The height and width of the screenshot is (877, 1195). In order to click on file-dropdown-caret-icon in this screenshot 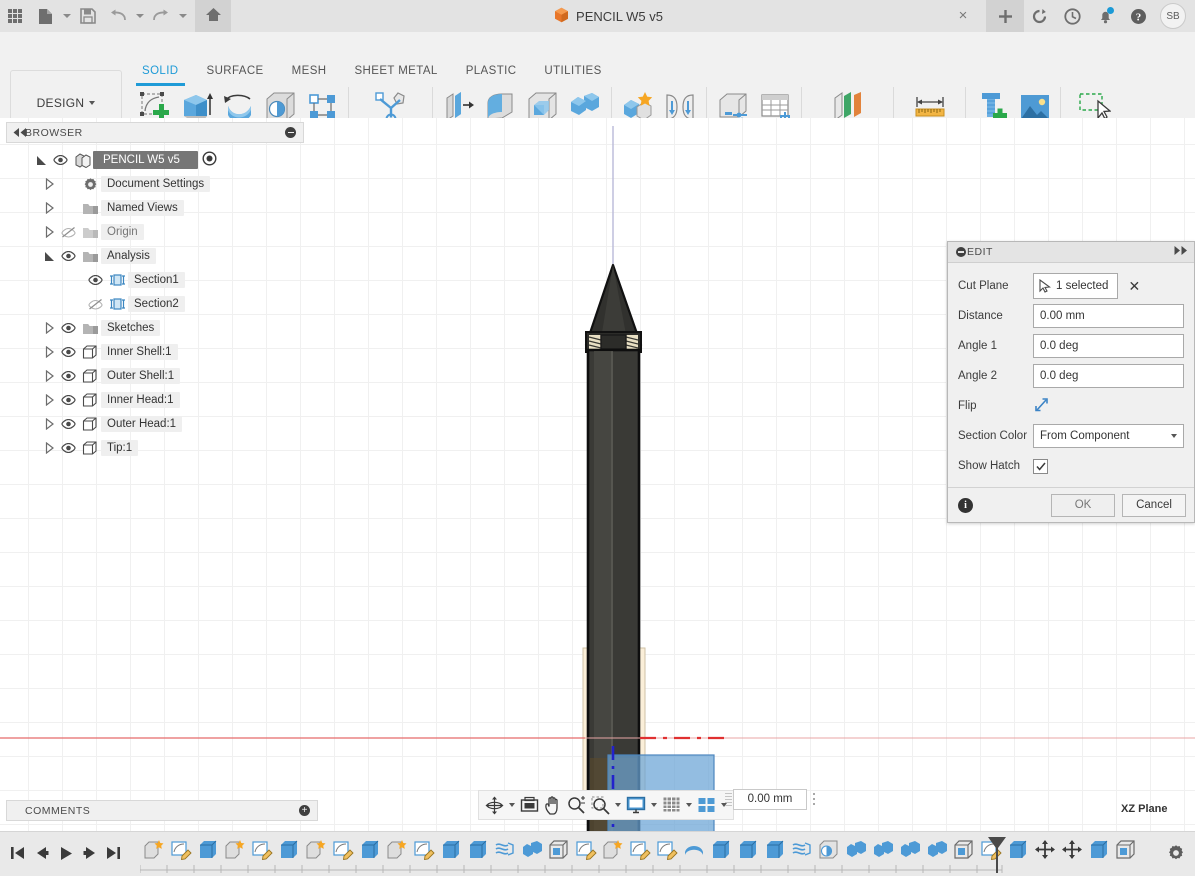, I will do `click(66, 16)`.